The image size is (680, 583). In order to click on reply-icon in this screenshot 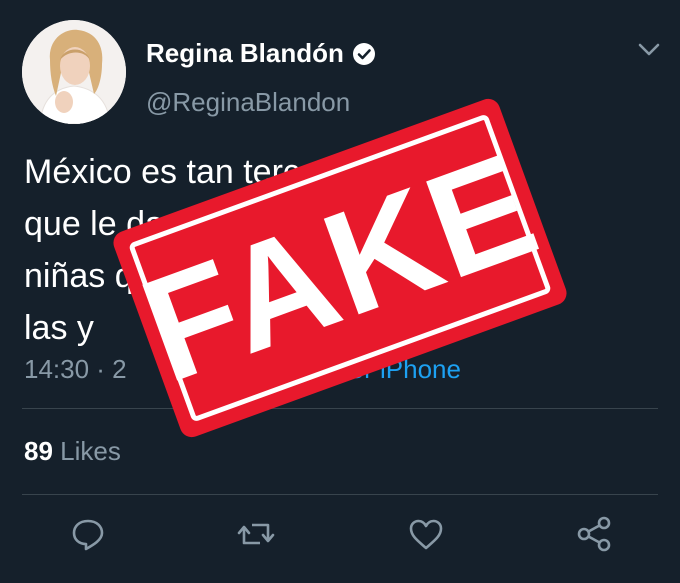, I will do `click(88, 534)`.